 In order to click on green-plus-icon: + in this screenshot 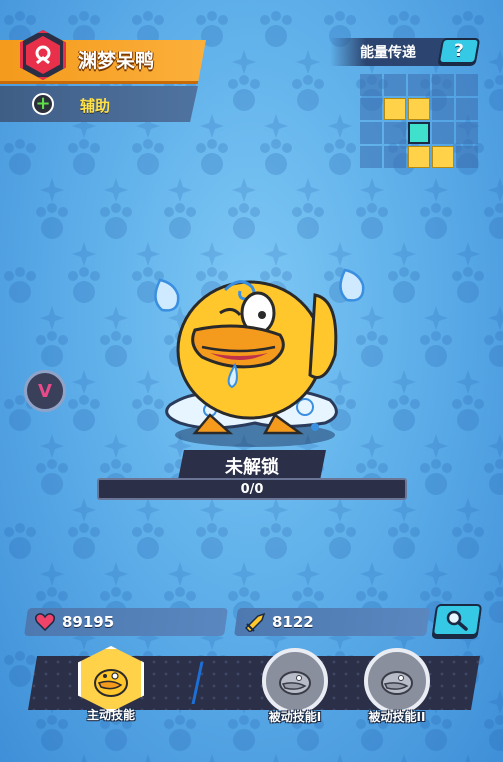, I will do `click(43, 104)`.